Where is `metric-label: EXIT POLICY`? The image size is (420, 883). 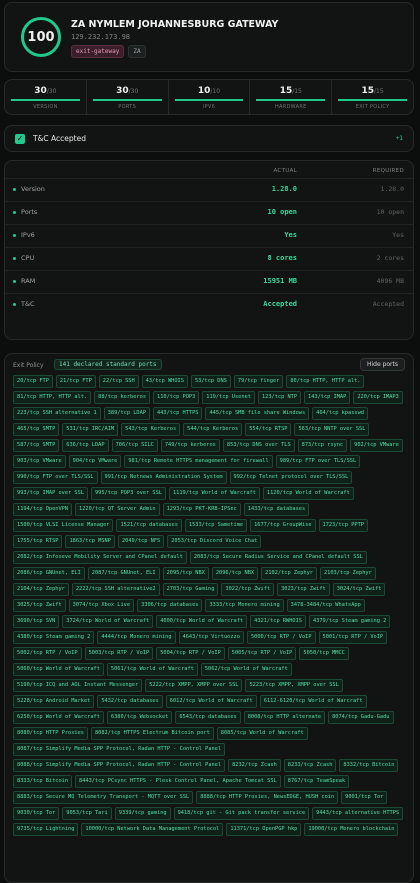 metric-label: EXIT POLICY is located at coordinates (372, 107).